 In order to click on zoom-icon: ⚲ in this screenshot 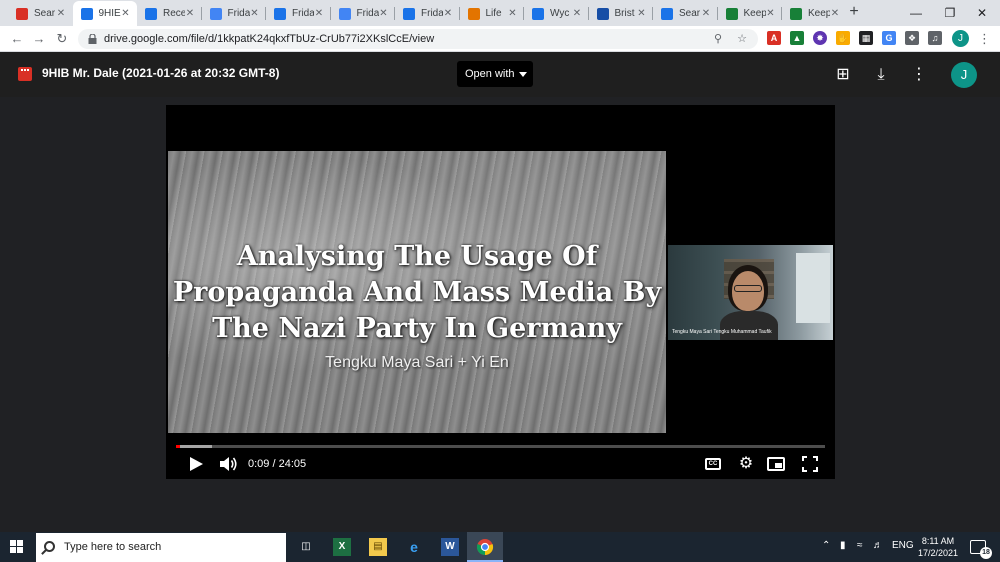, I will do `click(718, 39)`.